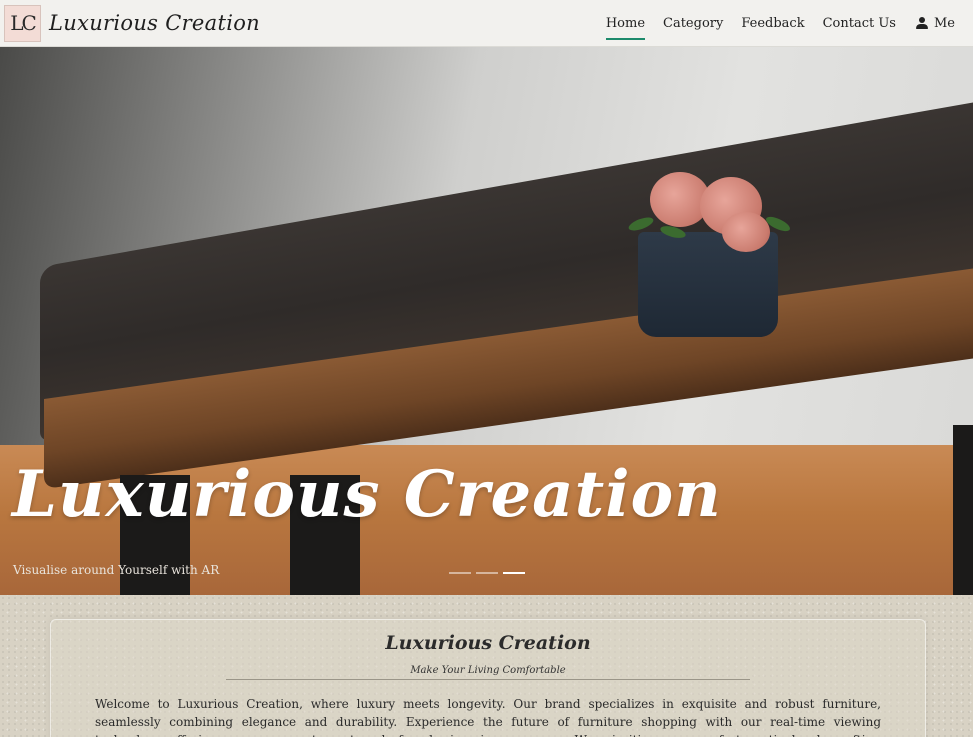  What do you see at coordinates (625, 25) in the screenshot?
I see `nav-home: Home` at bounding box center [625, 25].